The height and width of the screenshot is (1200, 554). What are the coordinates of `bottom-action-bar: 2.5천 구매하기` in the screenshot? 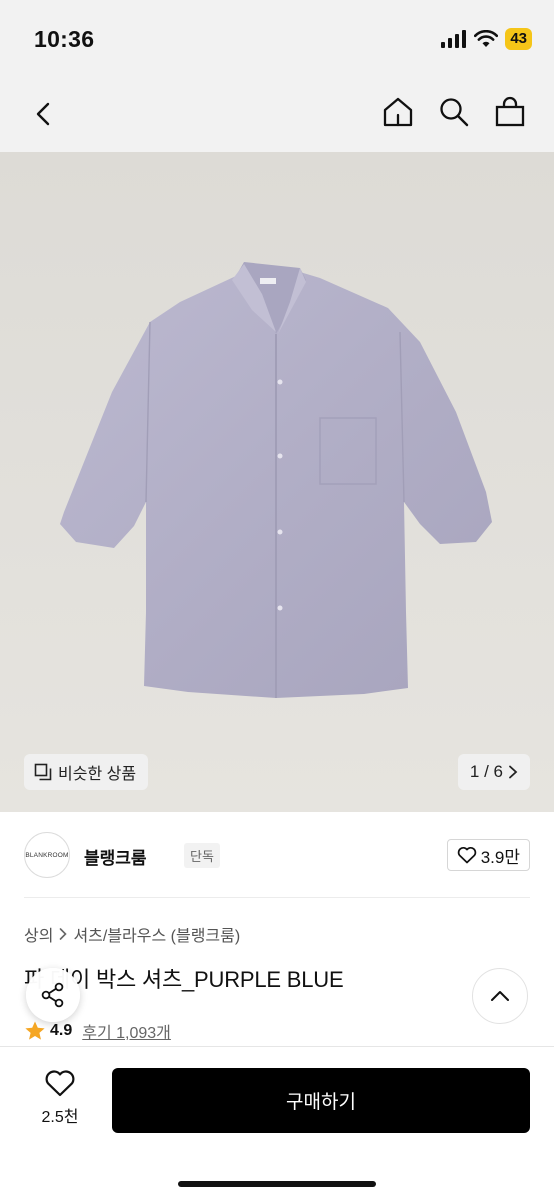 It's located at (277, 1123).